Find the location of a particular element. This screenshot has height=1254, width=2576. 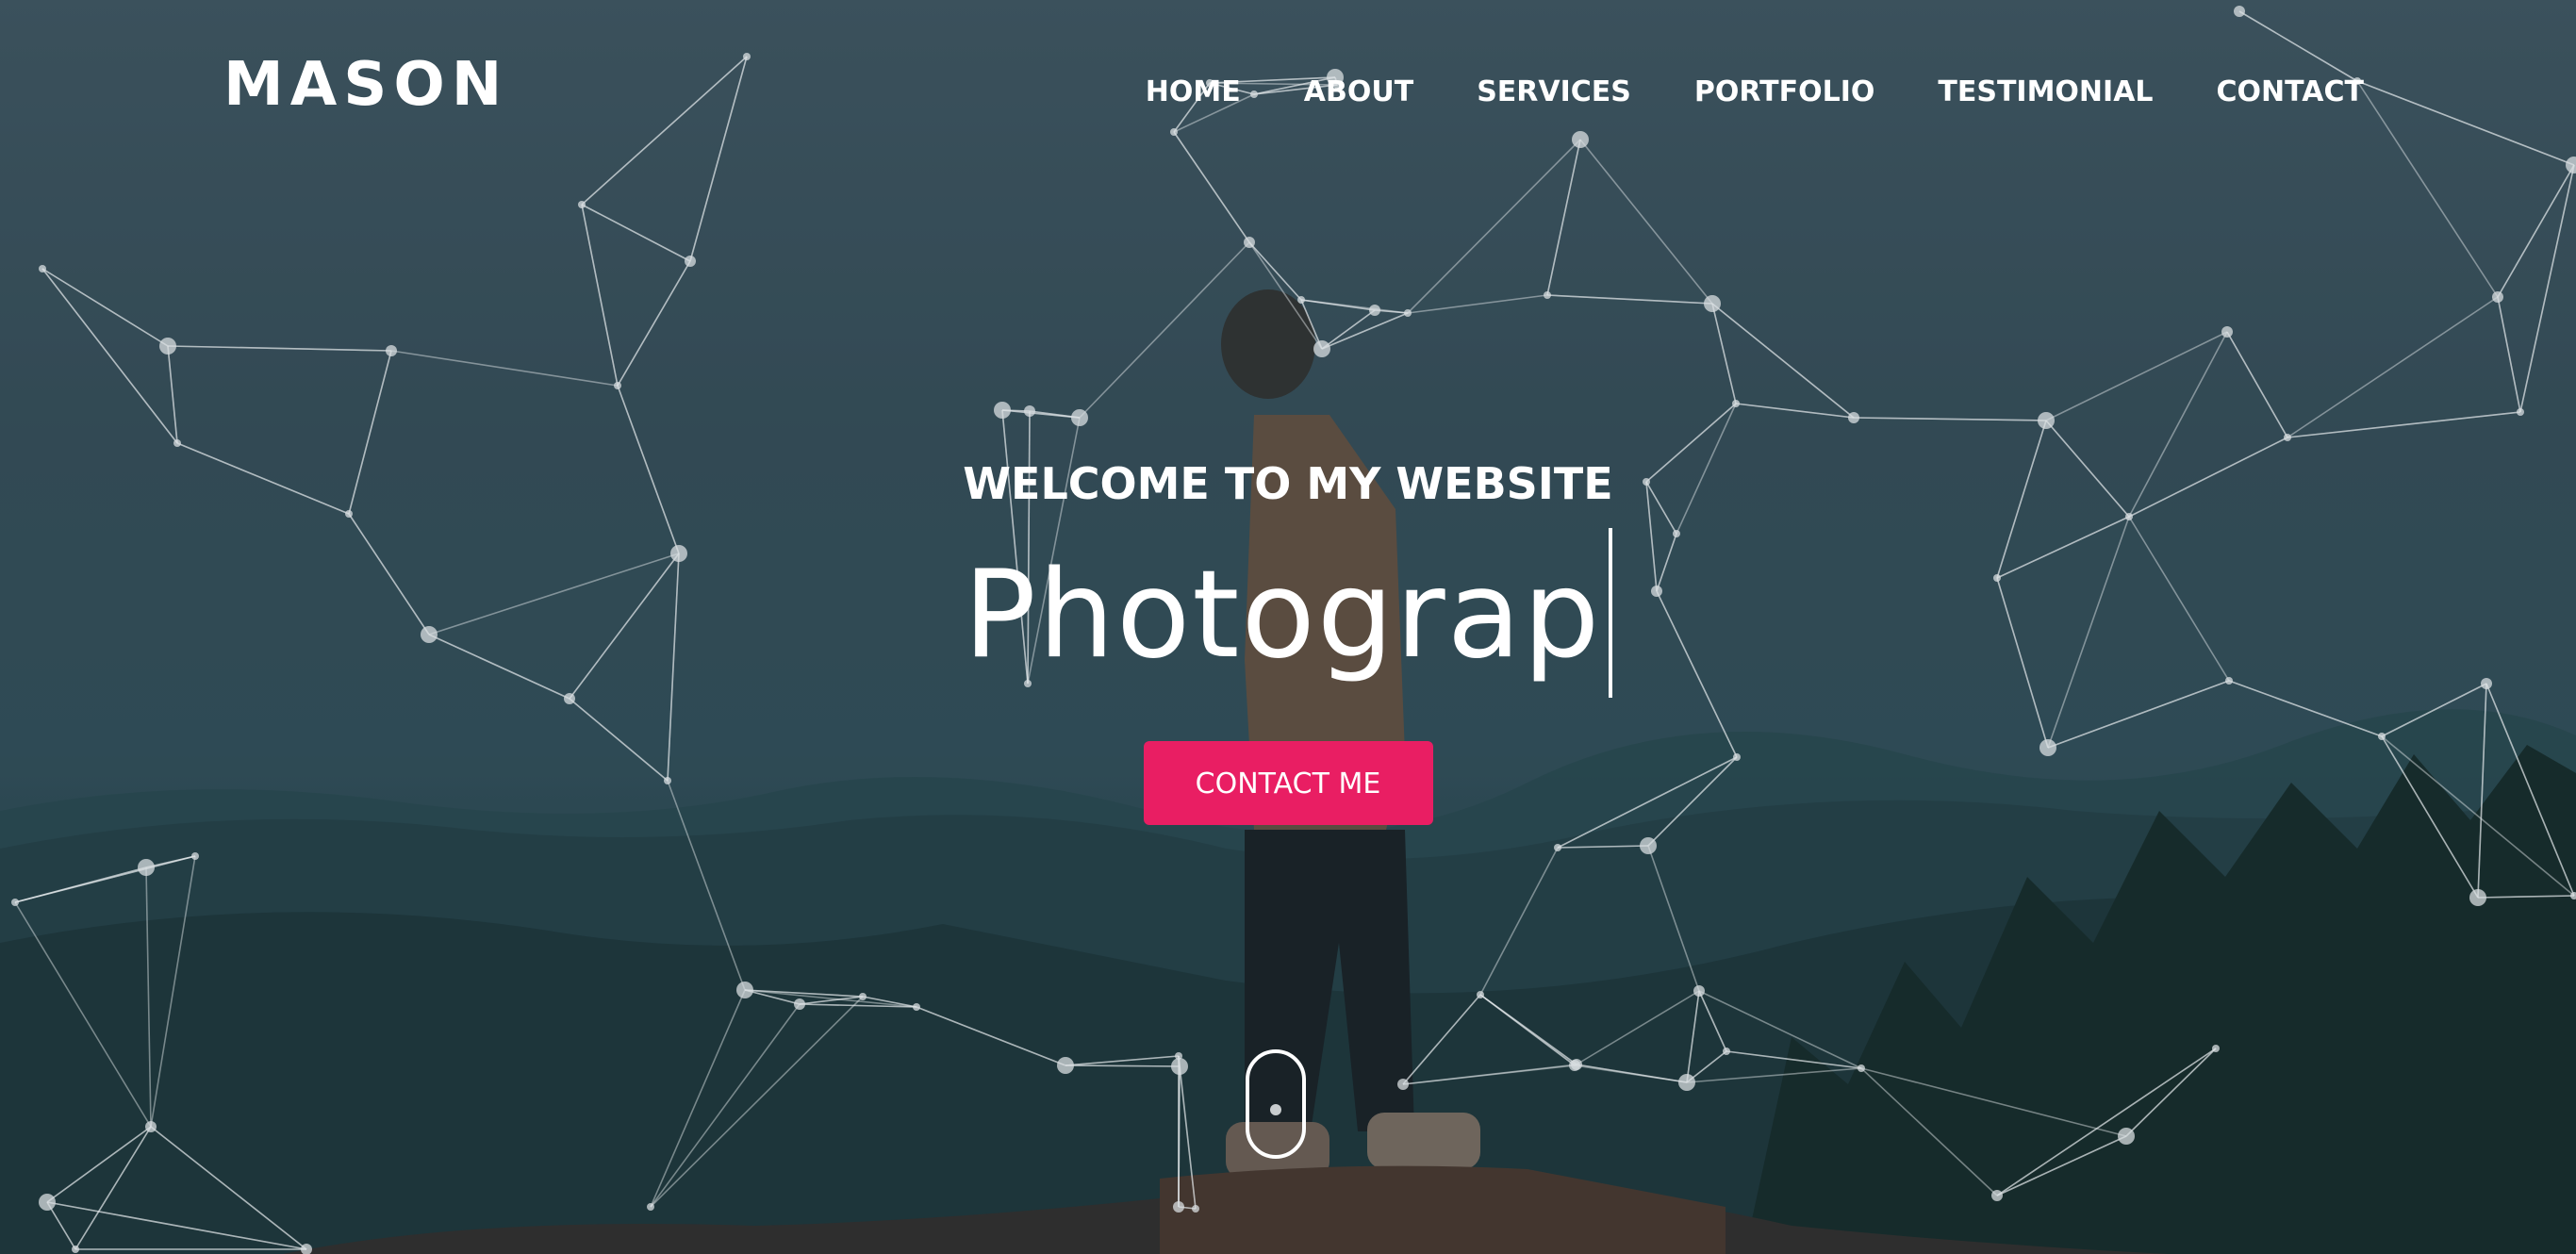

nav-testimonial: TESTIMONIAL is located at coordinates (2045, 92).